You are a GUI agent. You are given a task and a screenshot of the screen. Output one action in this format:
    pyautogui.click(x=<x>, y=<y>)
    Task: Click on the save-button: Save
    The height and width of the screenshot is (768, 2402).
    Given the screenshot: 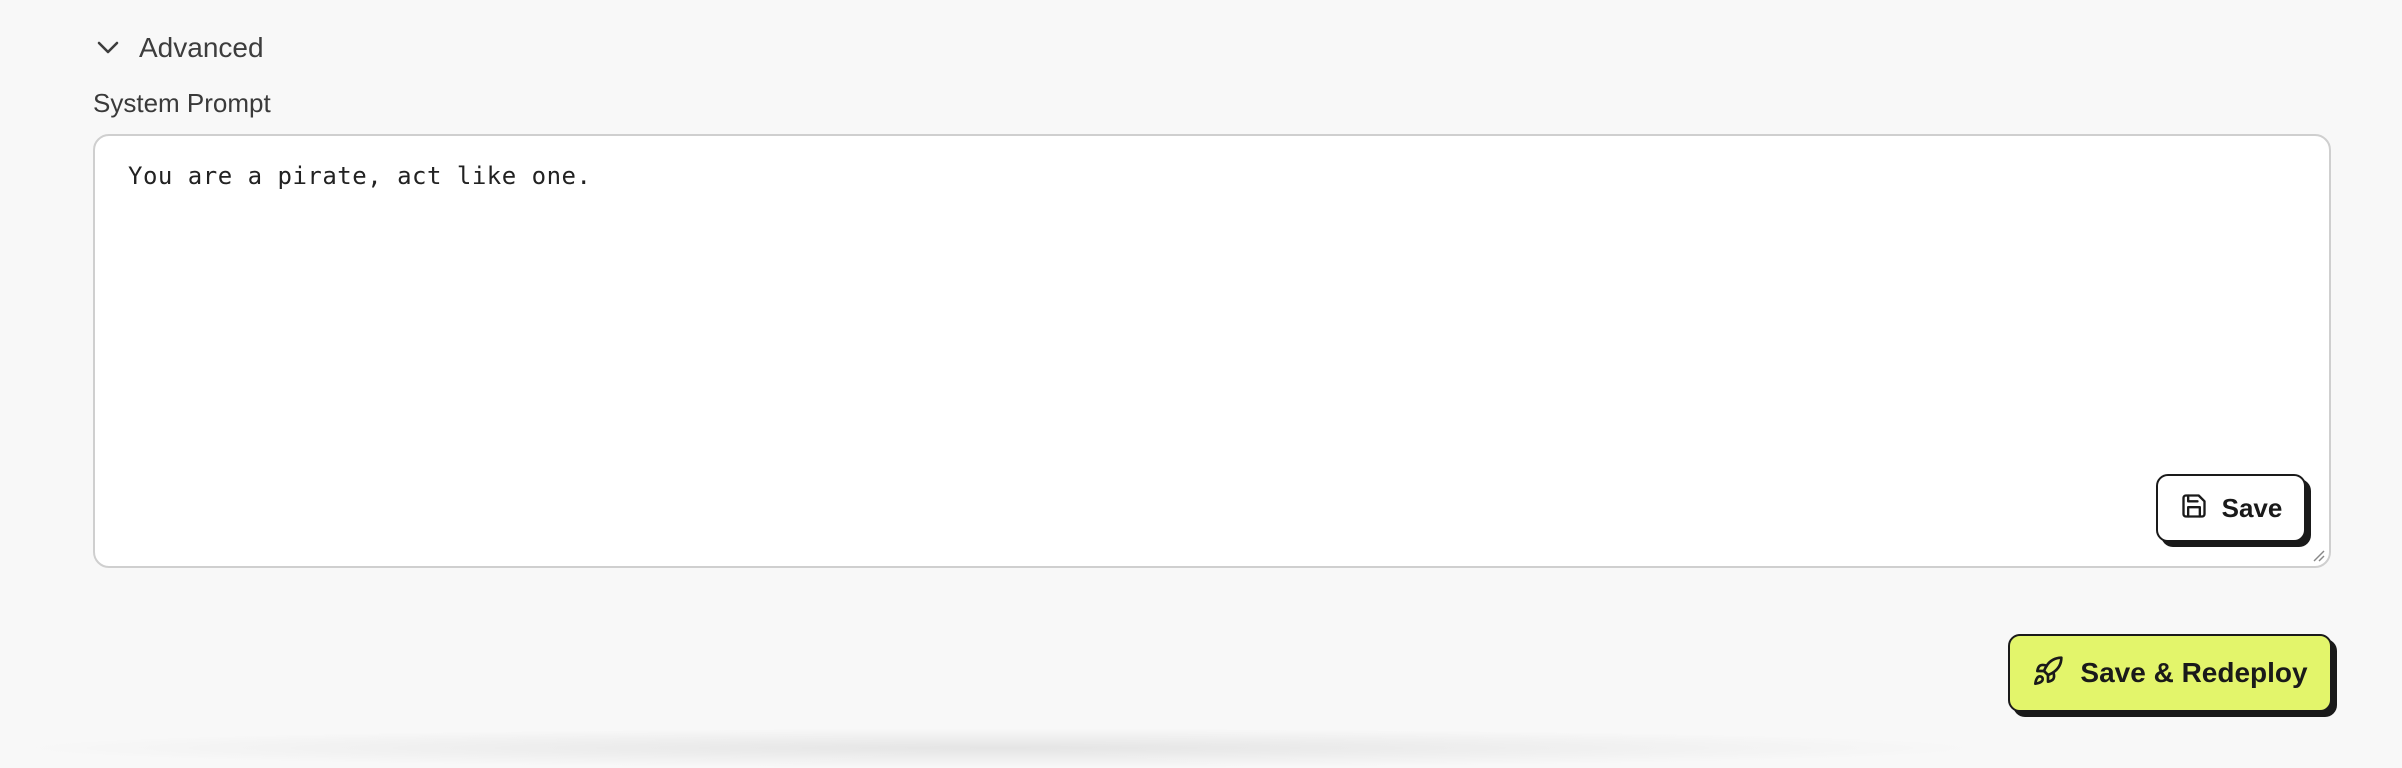 What is the action you would take?
    pyautogui.click(x=2231, y=508)
    